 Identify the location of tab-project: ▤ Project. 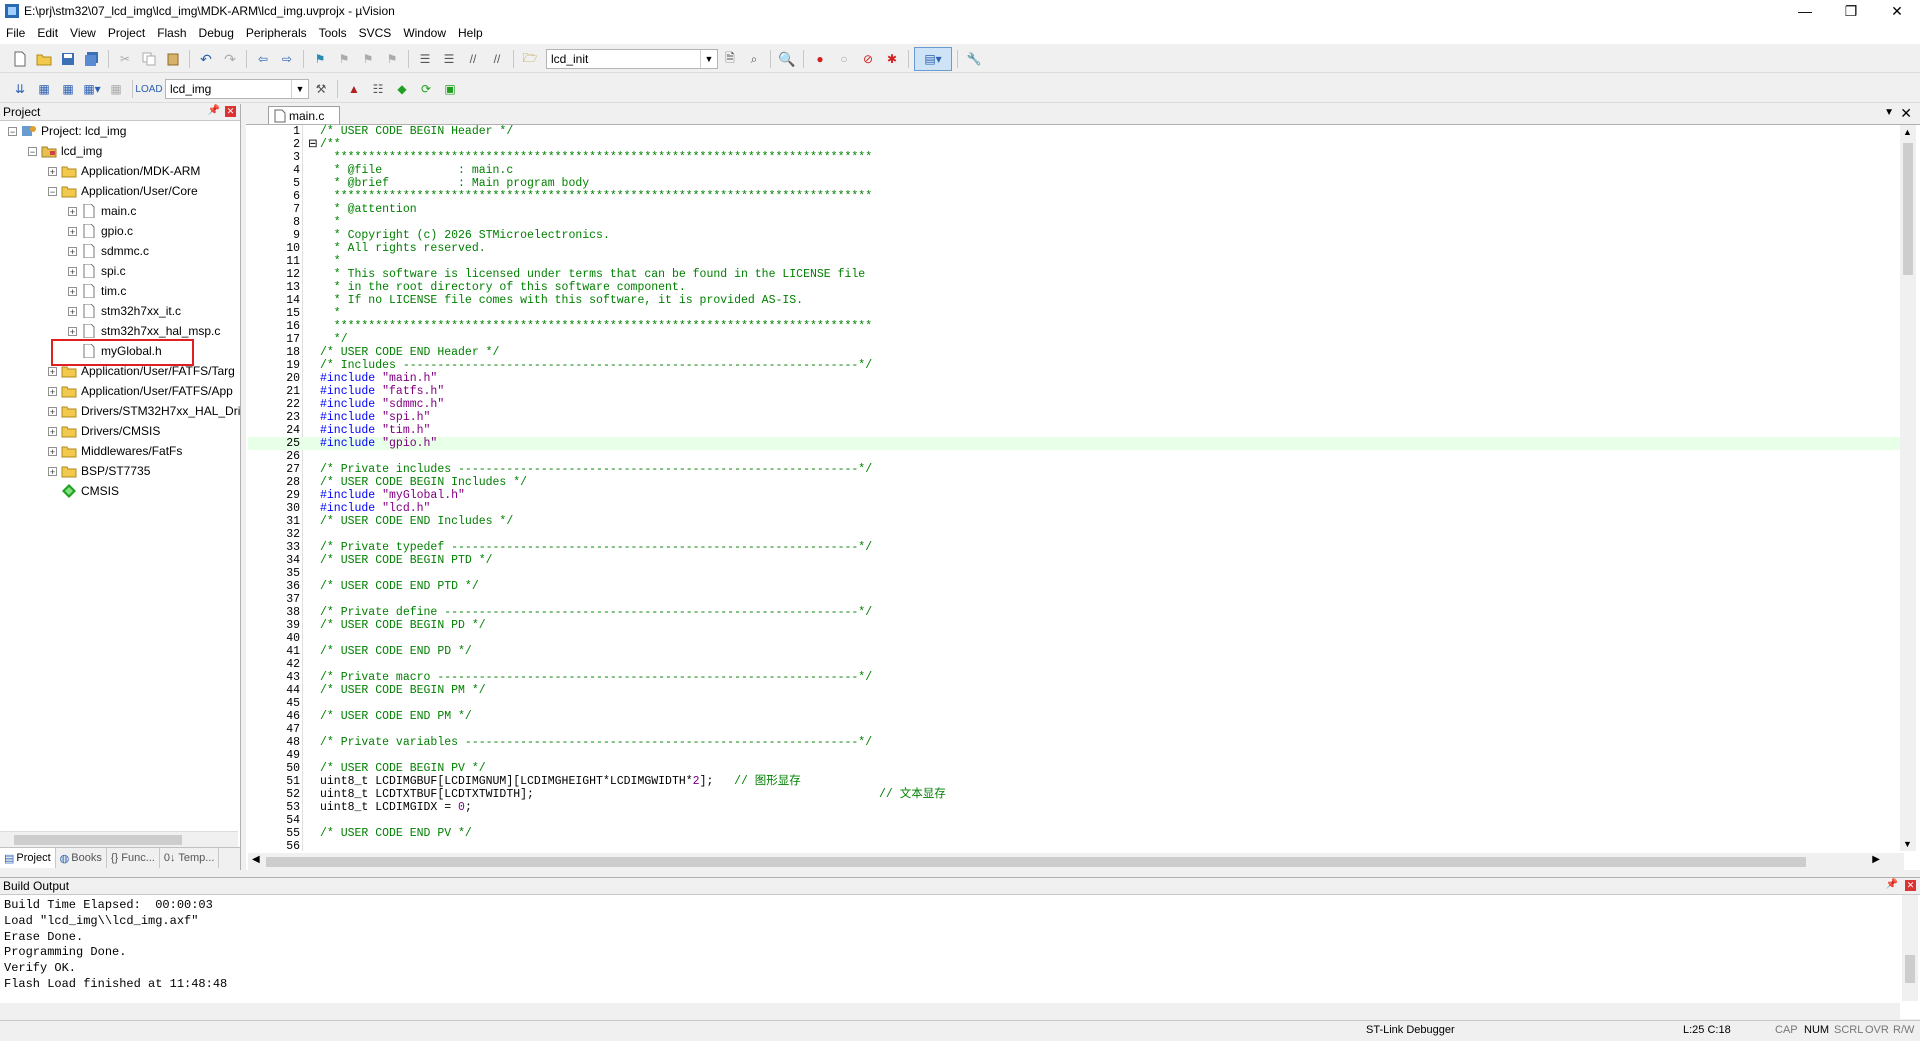
(28, 858).